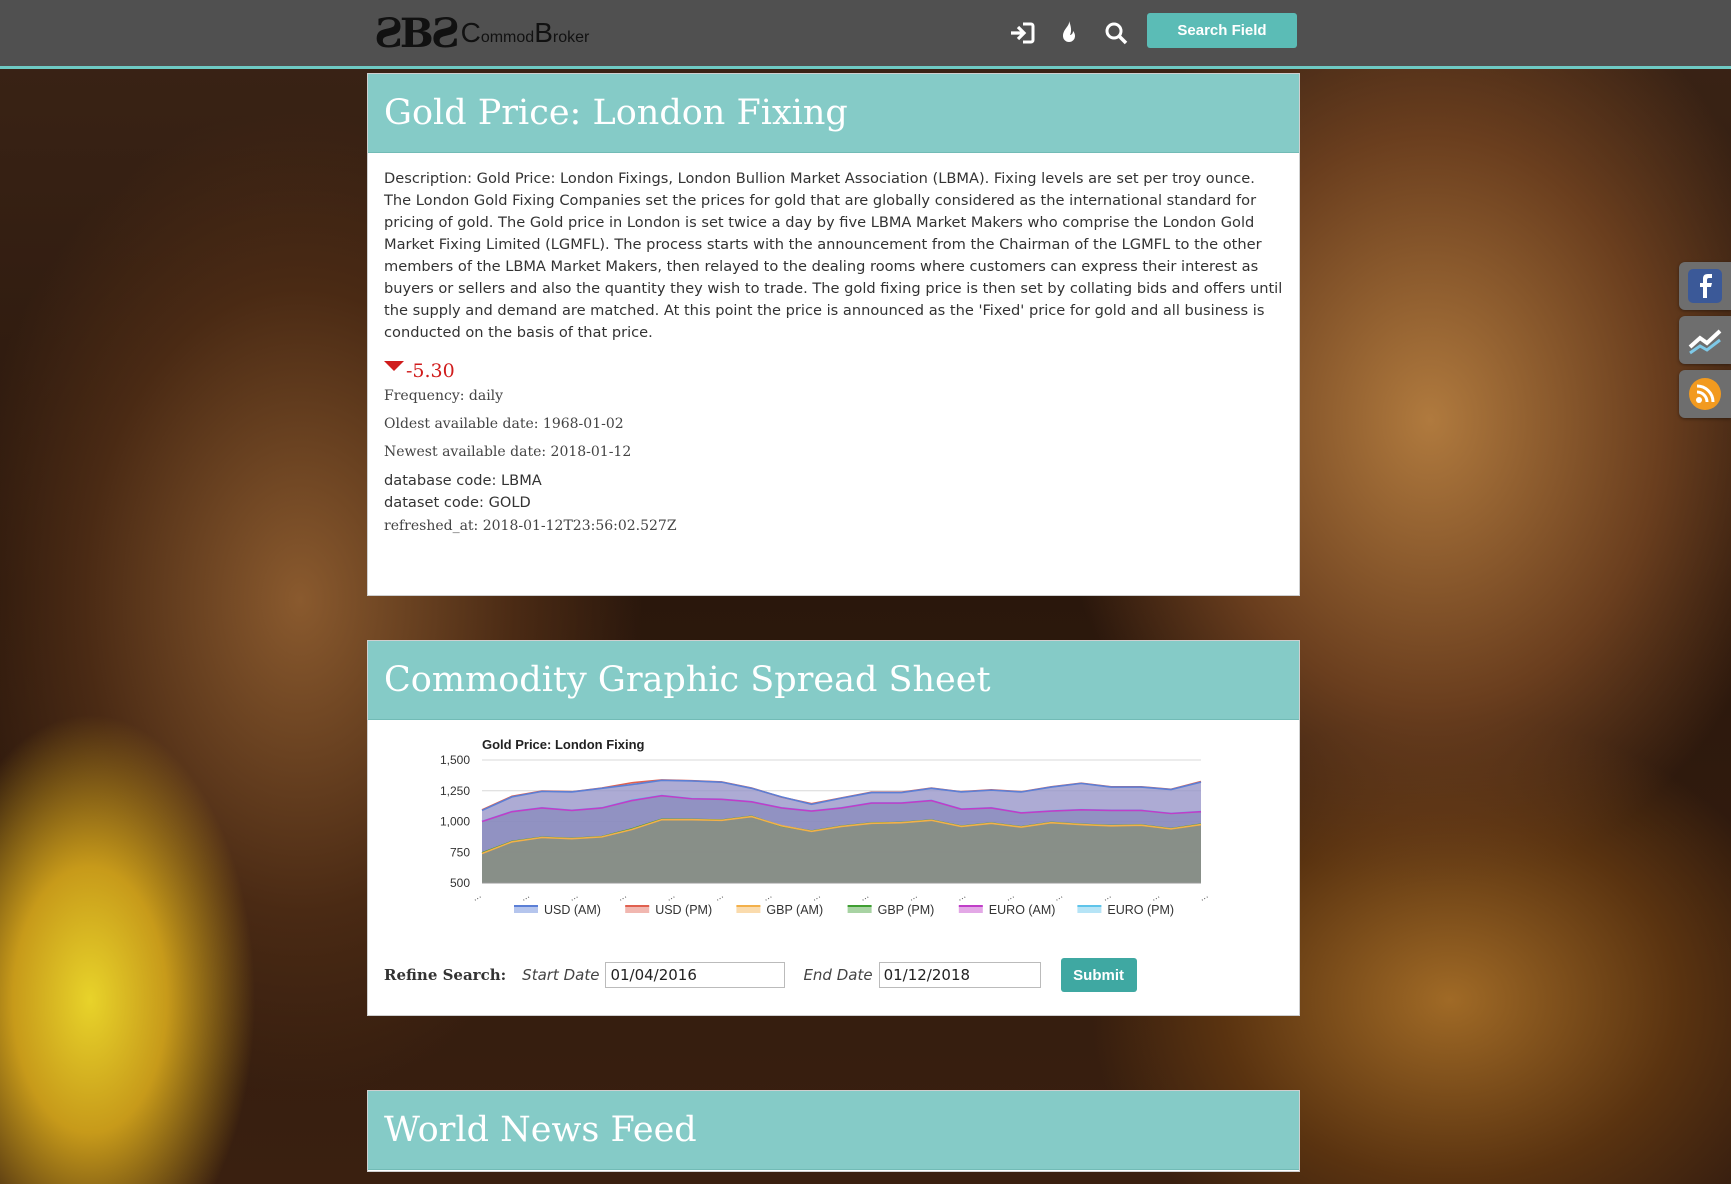  Describe the element at coordinates (455, 822) in the screenshot. I see `y-tick-label: 1,000` at that location.